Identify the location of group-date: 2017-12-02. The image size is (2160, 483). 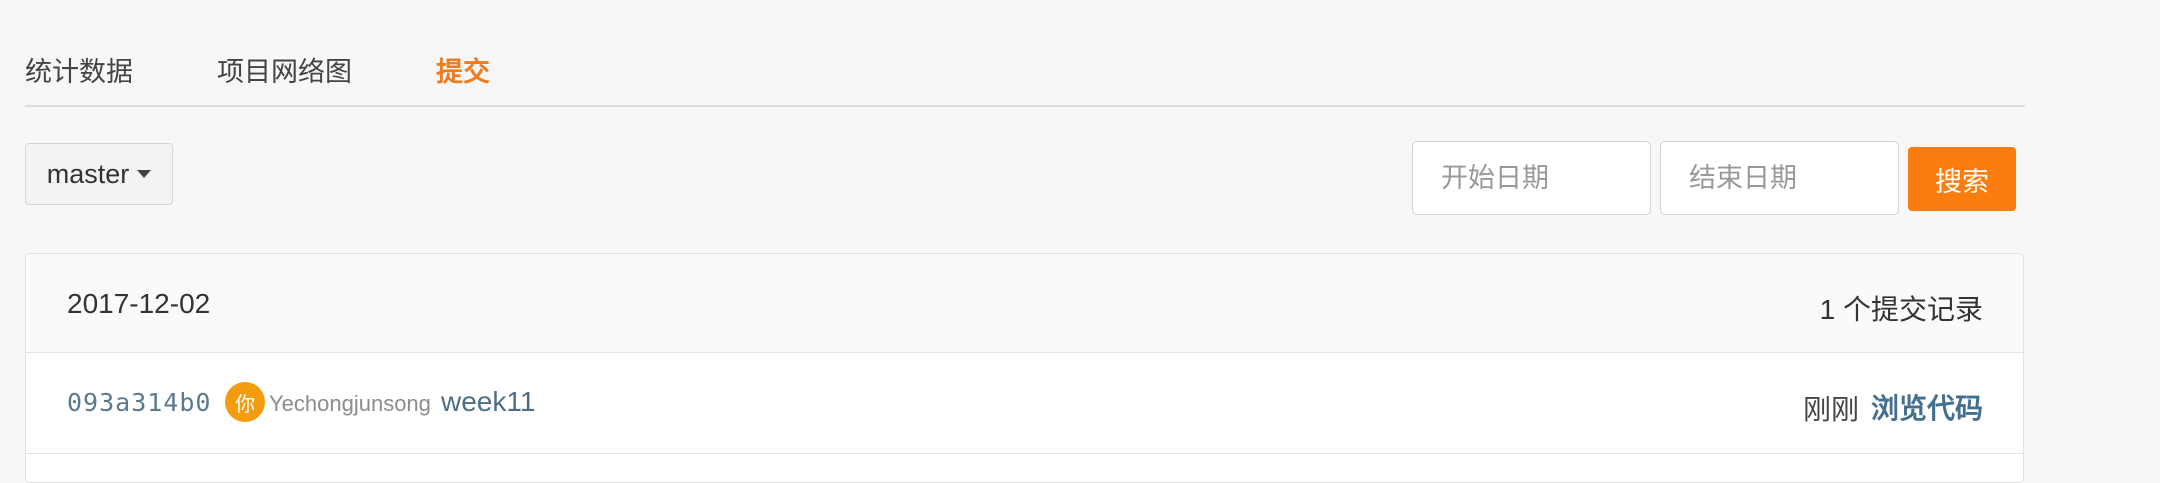
(139, 303).